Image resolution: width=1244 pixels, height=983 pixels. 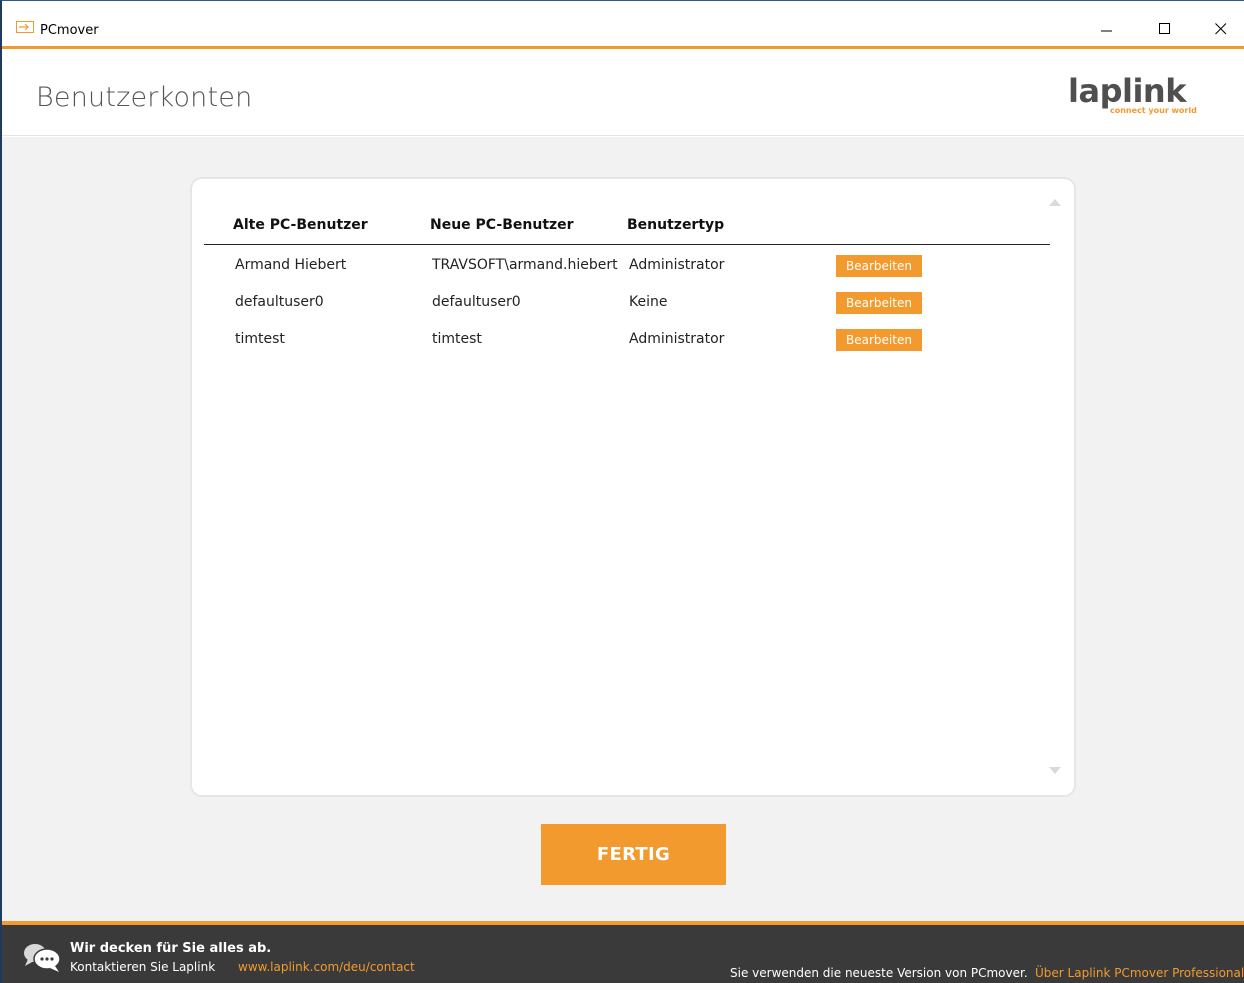 I want to click on minimize-icon, so click(x=1106, y=31).